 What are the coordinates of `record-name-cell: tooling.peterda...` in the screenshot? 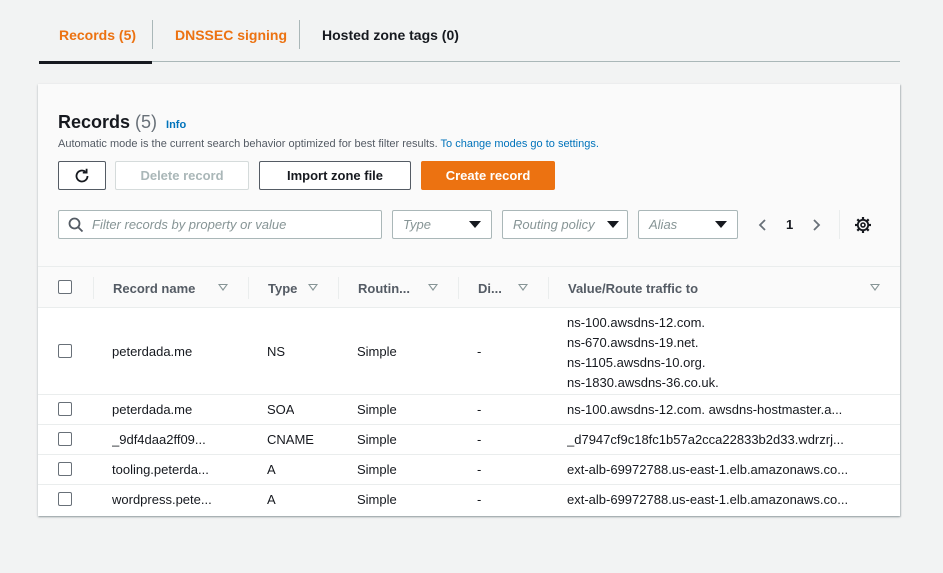 It's located at (160, 469).